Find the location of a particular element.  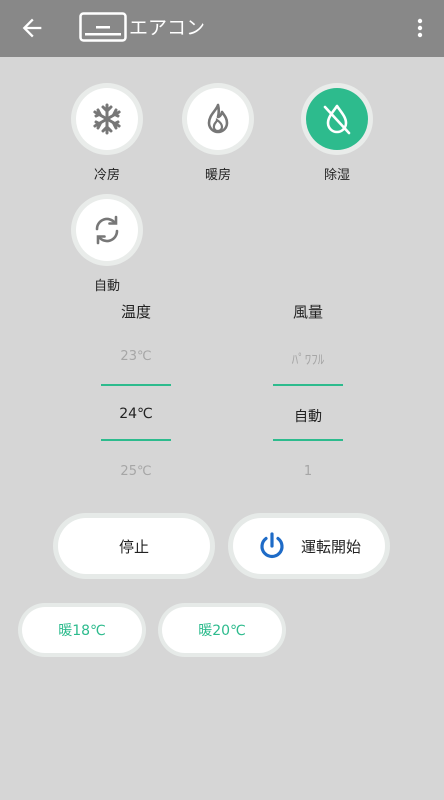

power-icon is located at coordinates (272, 545).